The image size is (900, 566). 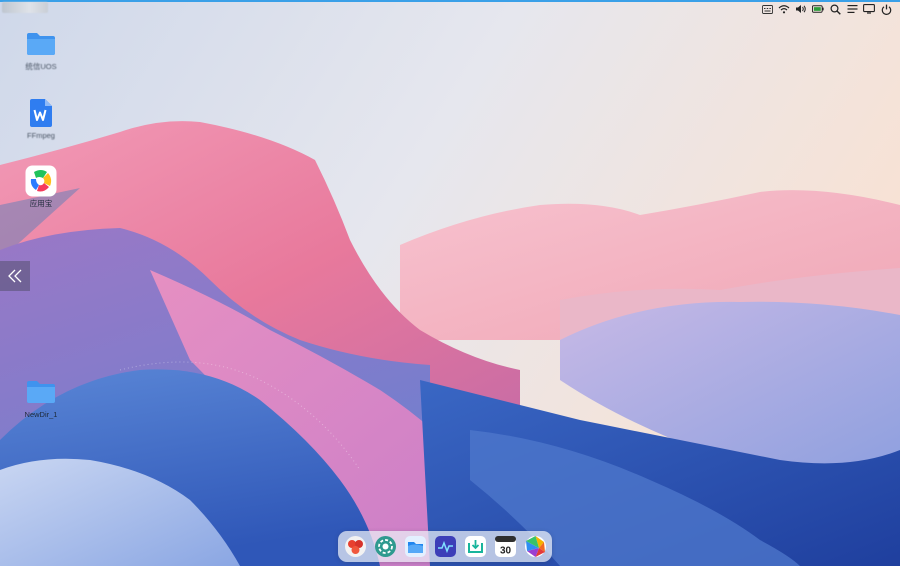 What do you see at coordinates (41, 203) in the screenshot?
I see `desktop-icon-label: 应用宝` at bounding box center [41, 203].